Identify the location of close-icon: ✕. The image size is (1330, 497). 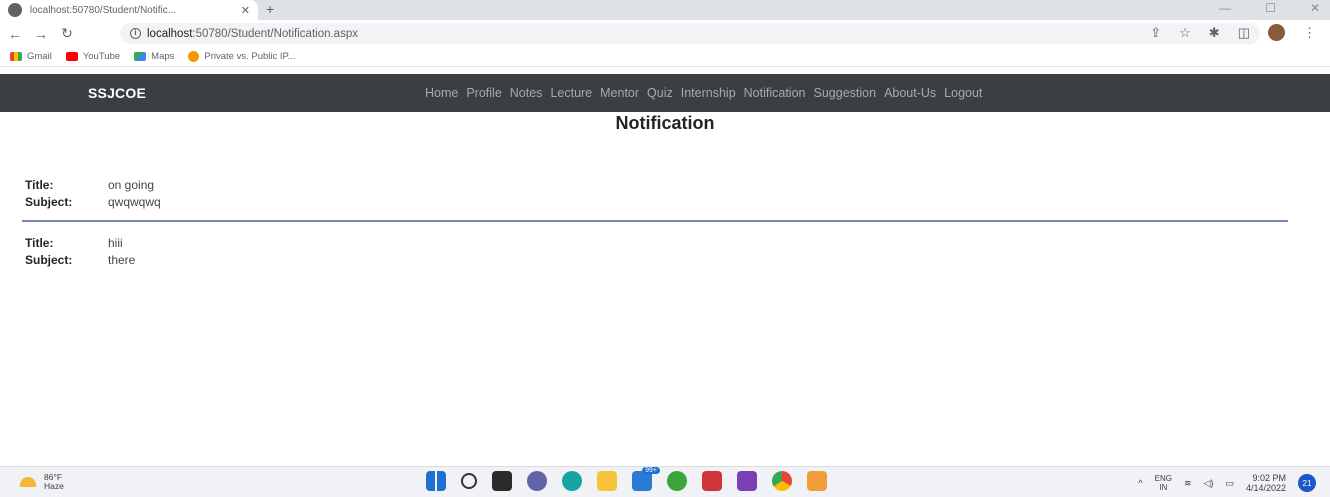
(245, 10).